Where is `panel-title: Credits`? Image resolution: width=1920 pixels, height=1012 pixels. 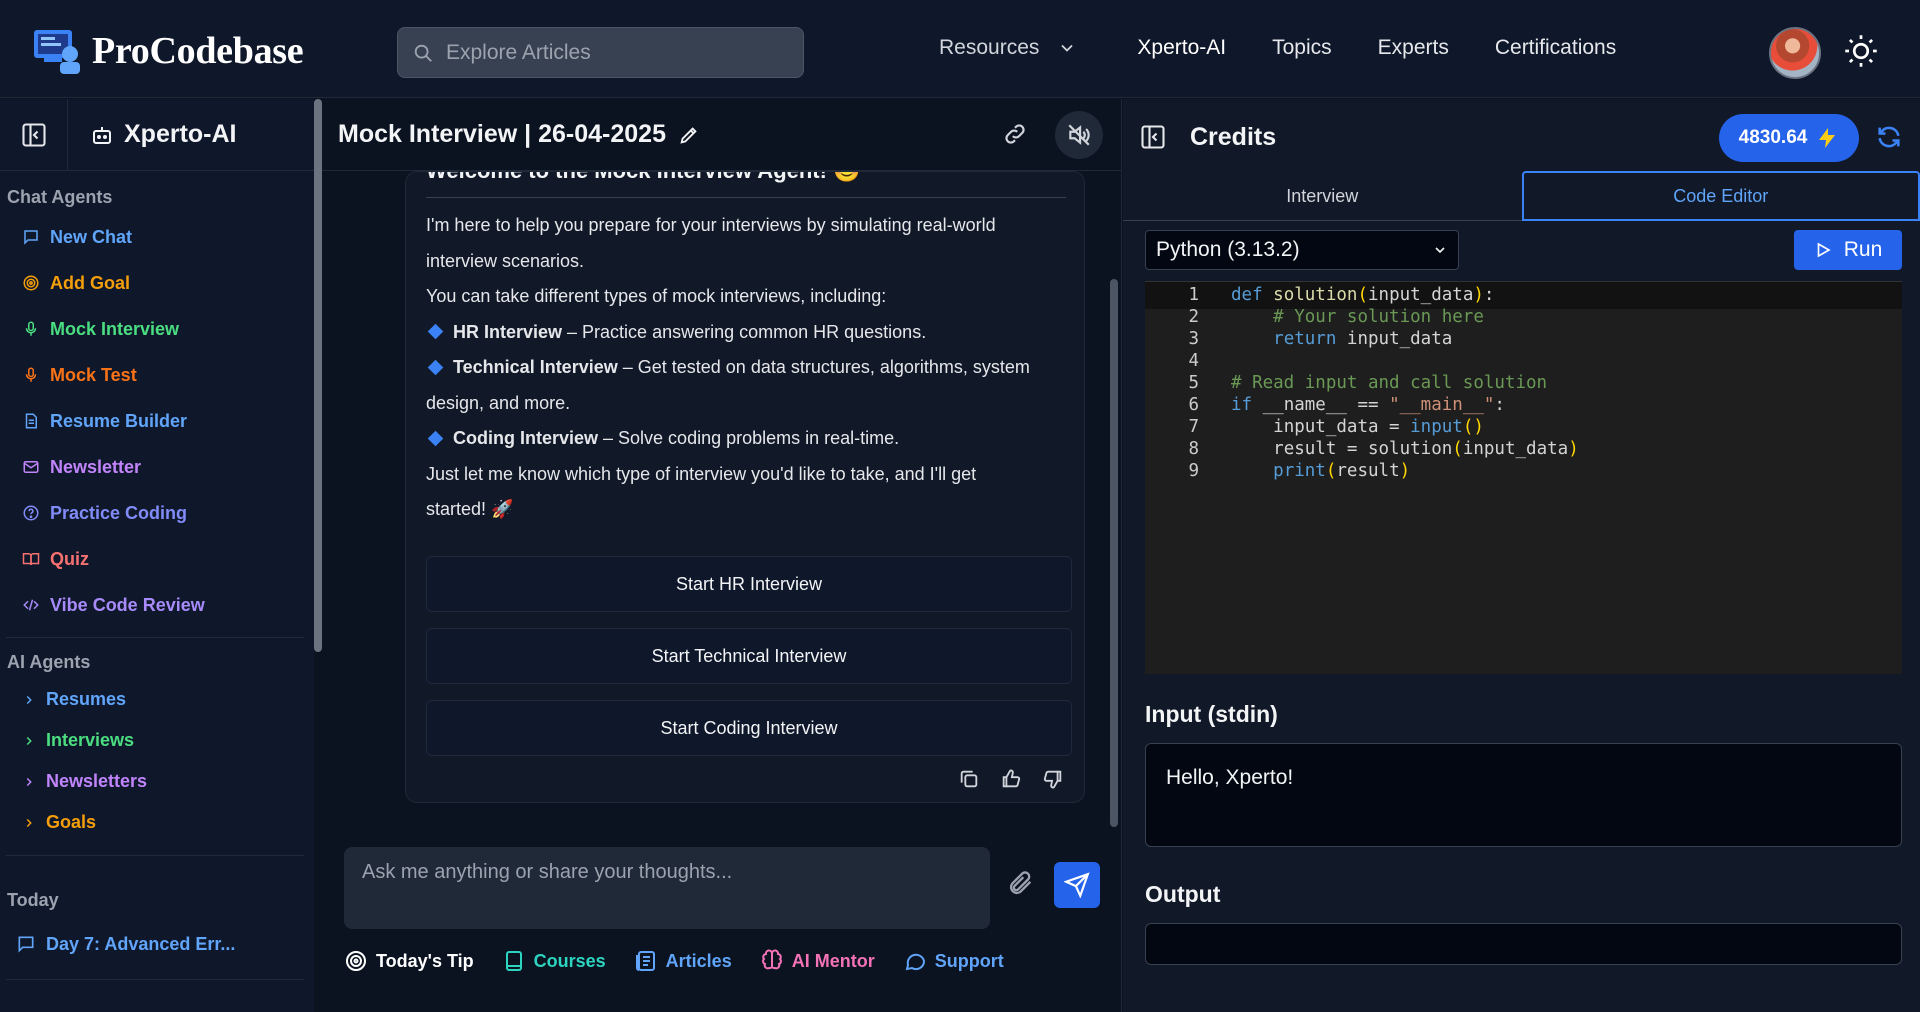
panel-title: Credits is located at coordinates (1233, 137).